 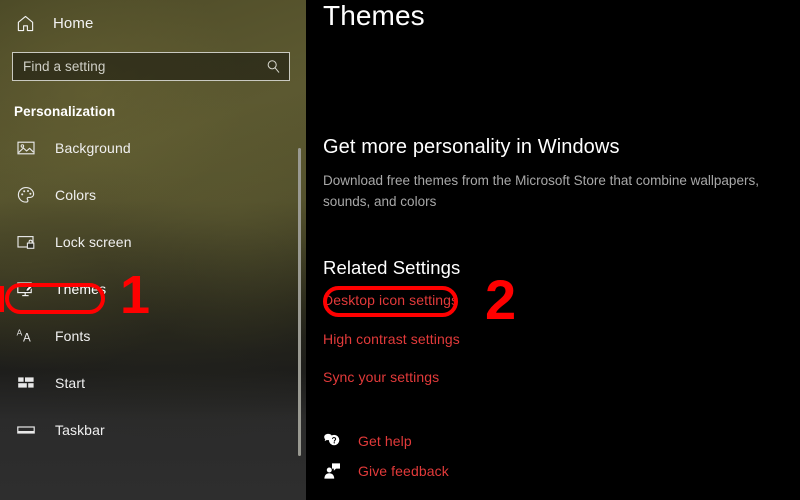 What do you see at coordinates (26, 383) in the screenshot?
I see `start-icon` at bounding box center [26, 383].